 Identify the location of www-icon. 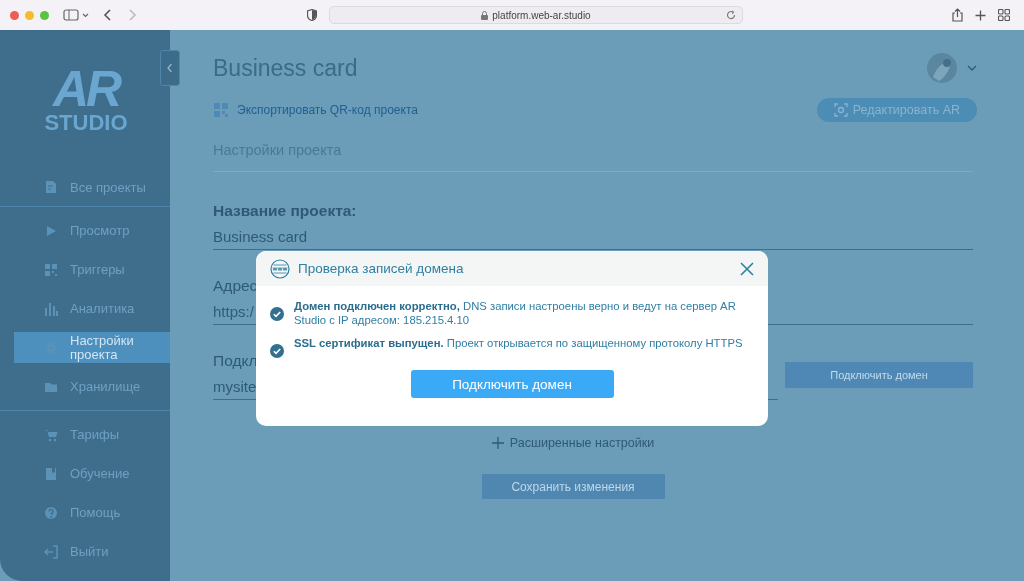
(280, 268).